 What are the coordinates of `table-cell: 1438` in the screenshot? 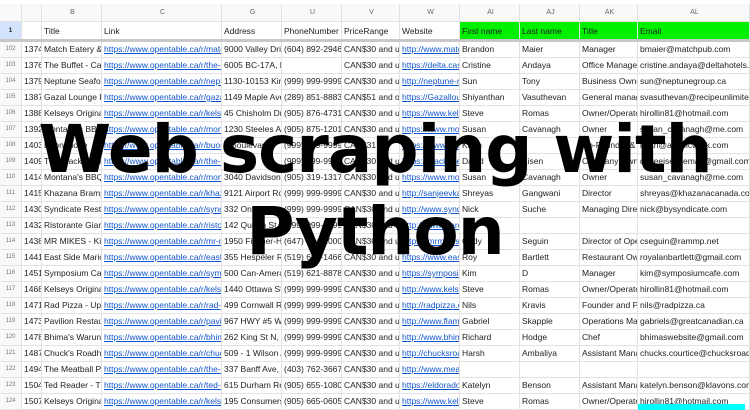 It's located at (32, 241).